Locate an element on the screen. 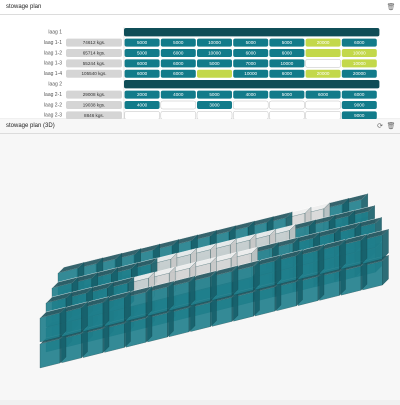 Image resolution: width=400 pixels, height=405 pixels. panel-title: stowage plan is located at coordinates (24, 7).